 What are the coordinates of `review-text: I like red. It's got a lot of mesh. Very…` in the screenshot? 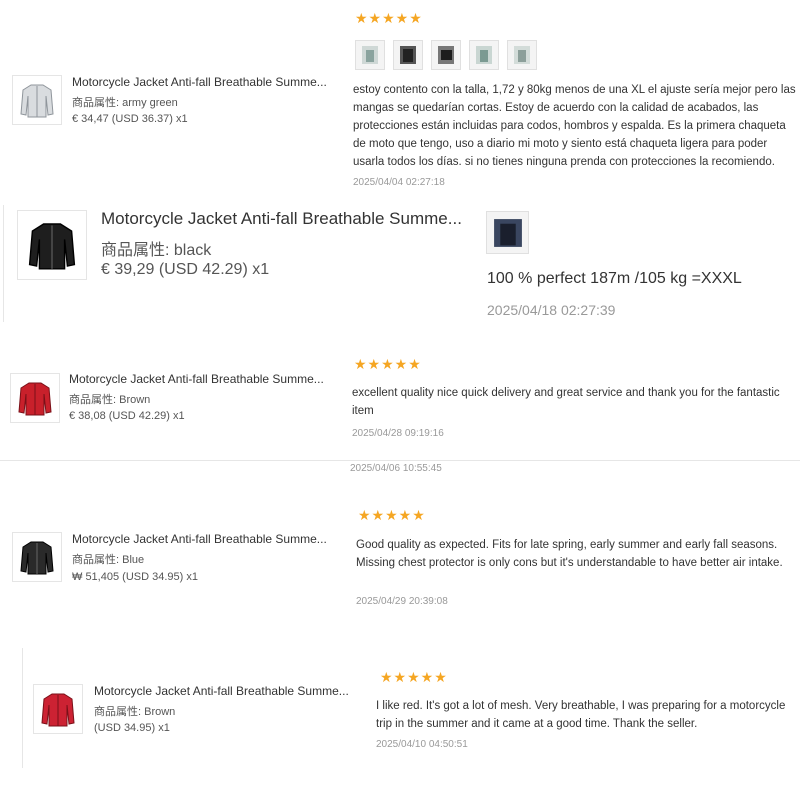 It's located at (581, 715).